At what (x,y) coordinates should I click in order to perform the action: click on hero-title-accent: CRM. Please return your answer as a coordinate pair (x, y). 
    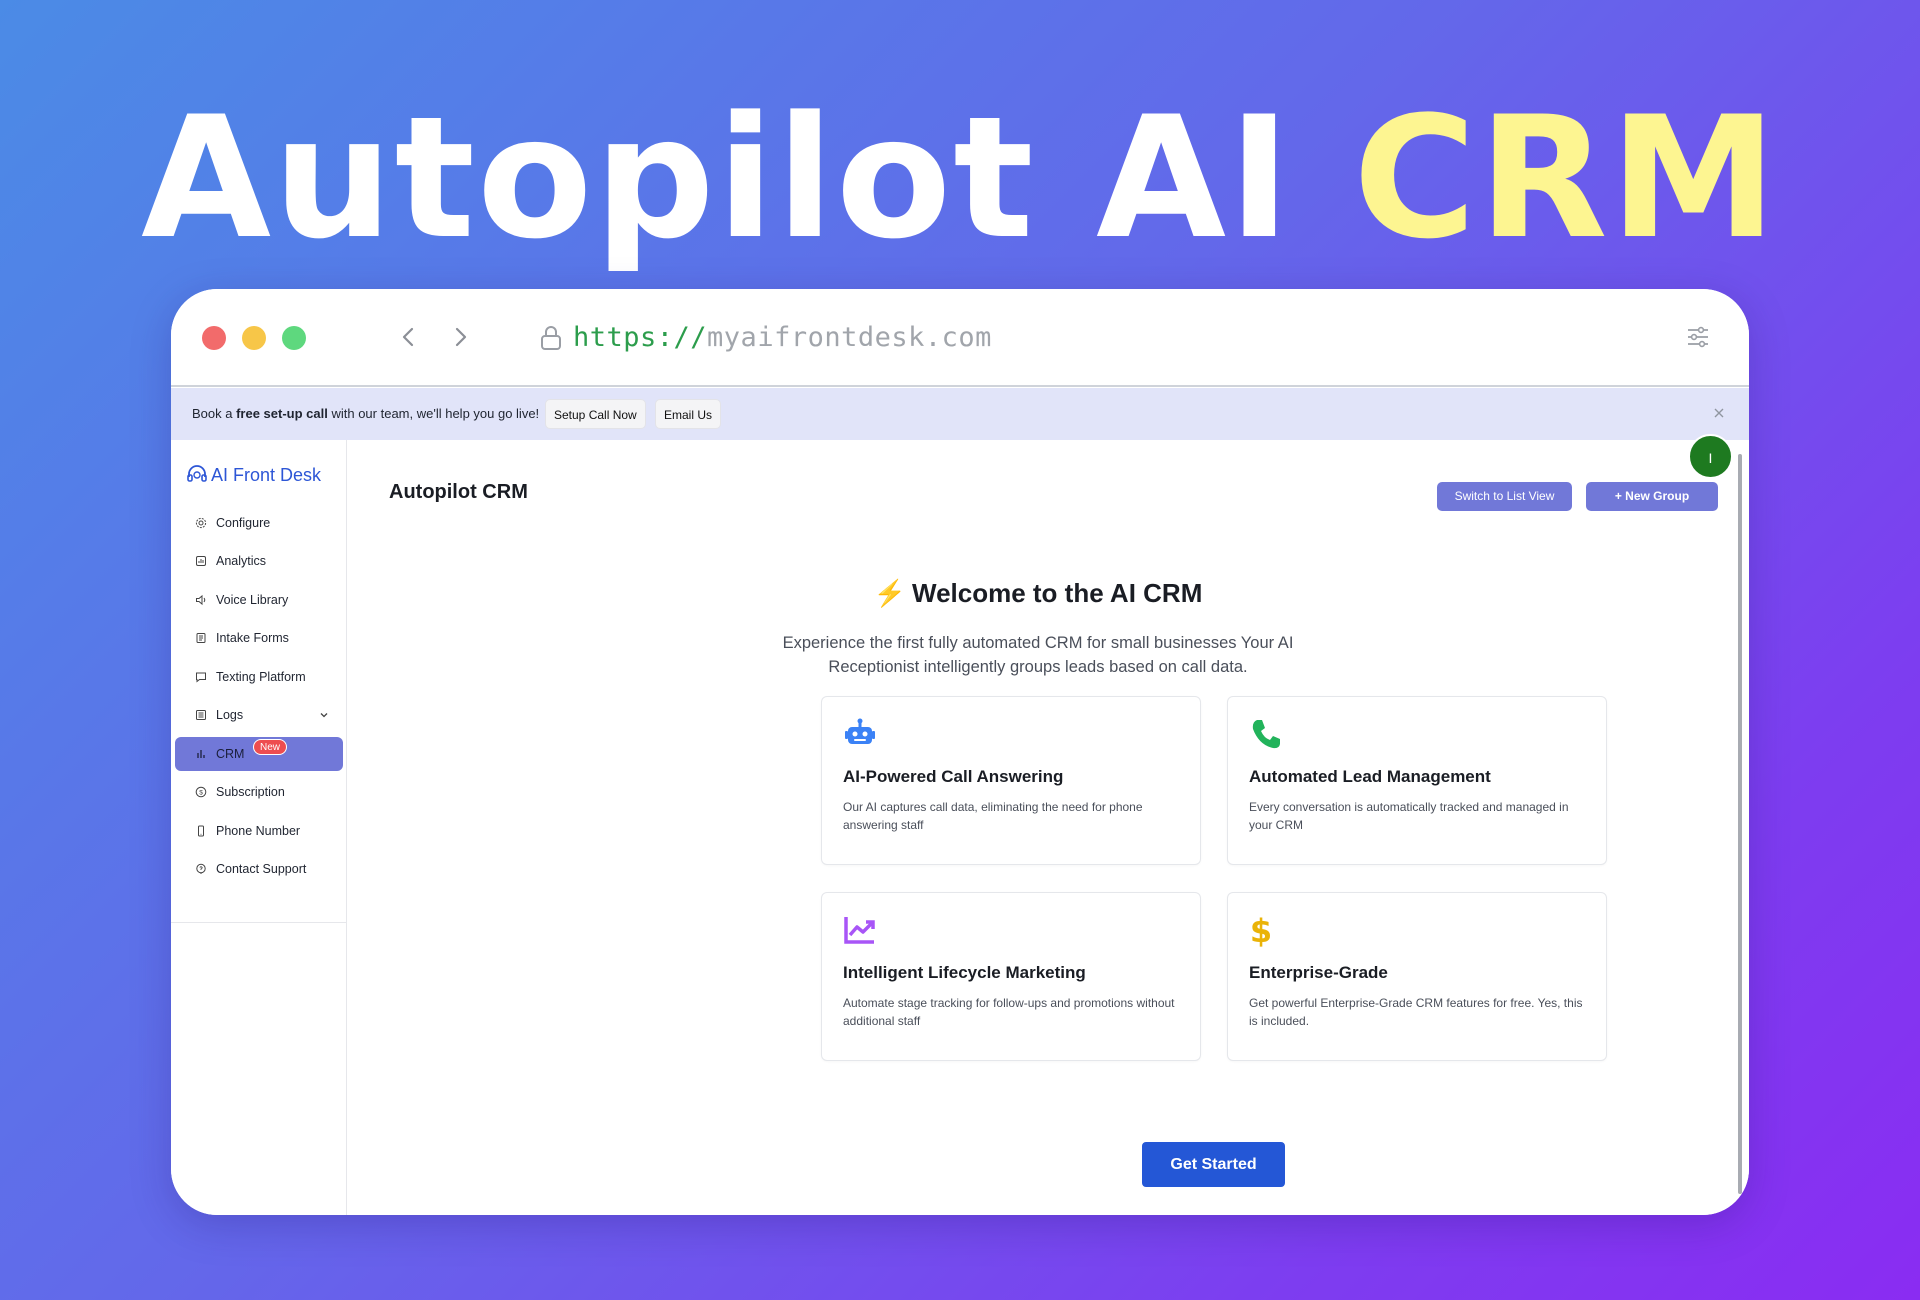
    Looking at the image, I should click on (1566, 178).